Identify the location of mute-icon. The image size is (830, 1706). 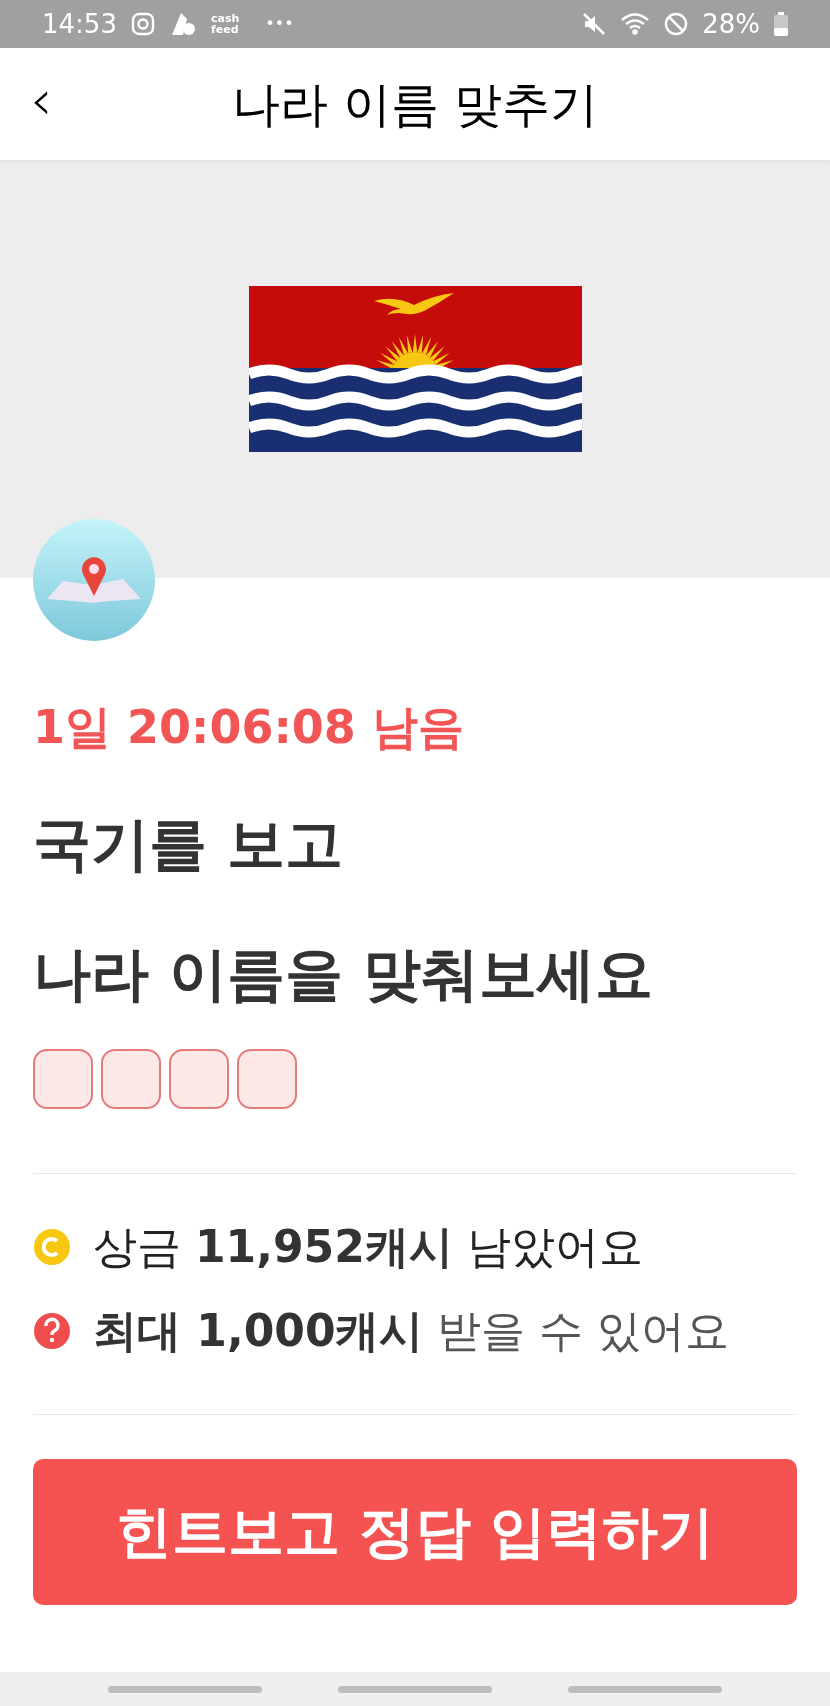
(594, 24).